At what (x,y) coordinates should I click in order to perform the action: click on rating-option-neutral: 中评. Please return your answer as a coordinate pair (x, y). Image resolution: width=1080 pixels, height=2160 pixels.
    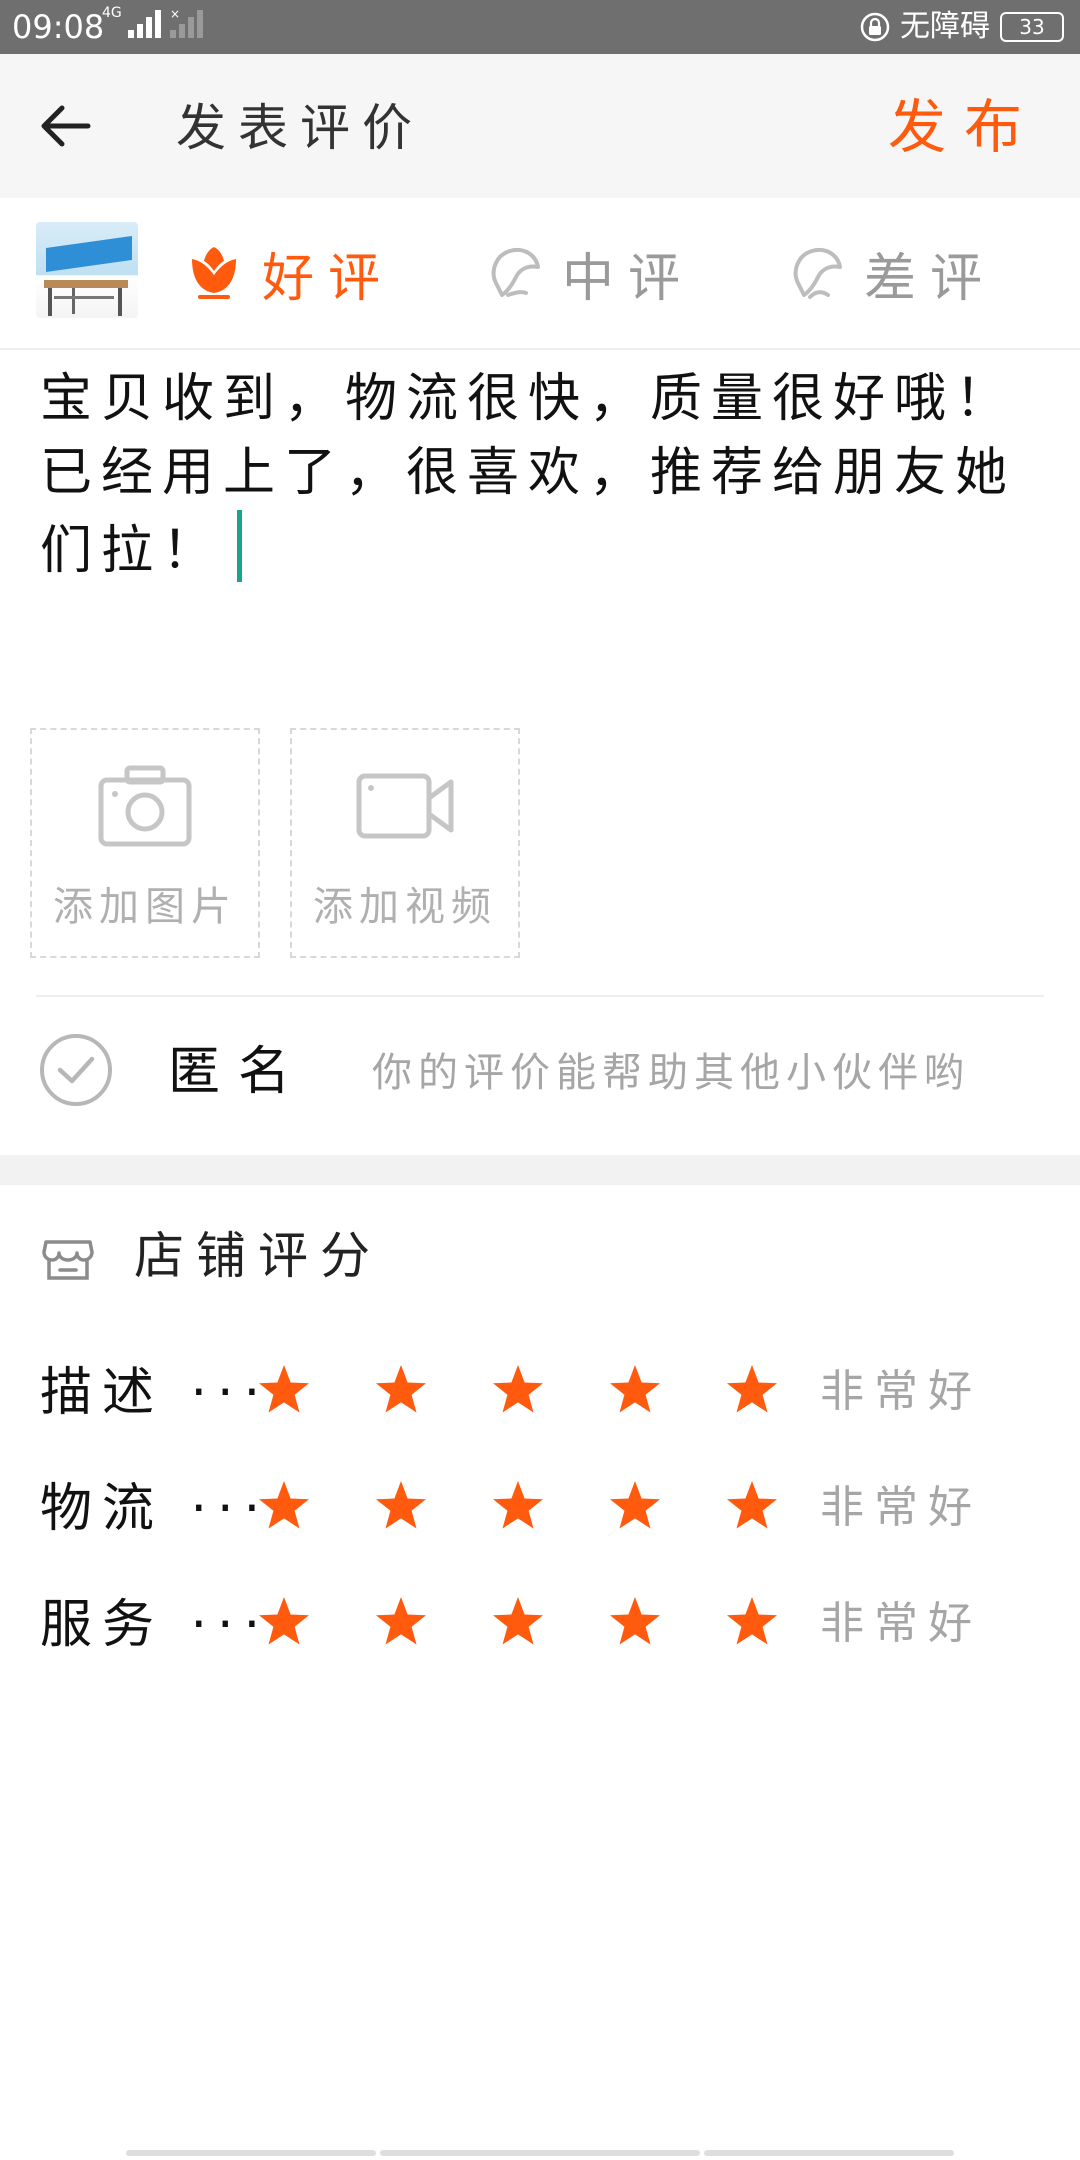
    Looking at the image, I should click on (590, 273).